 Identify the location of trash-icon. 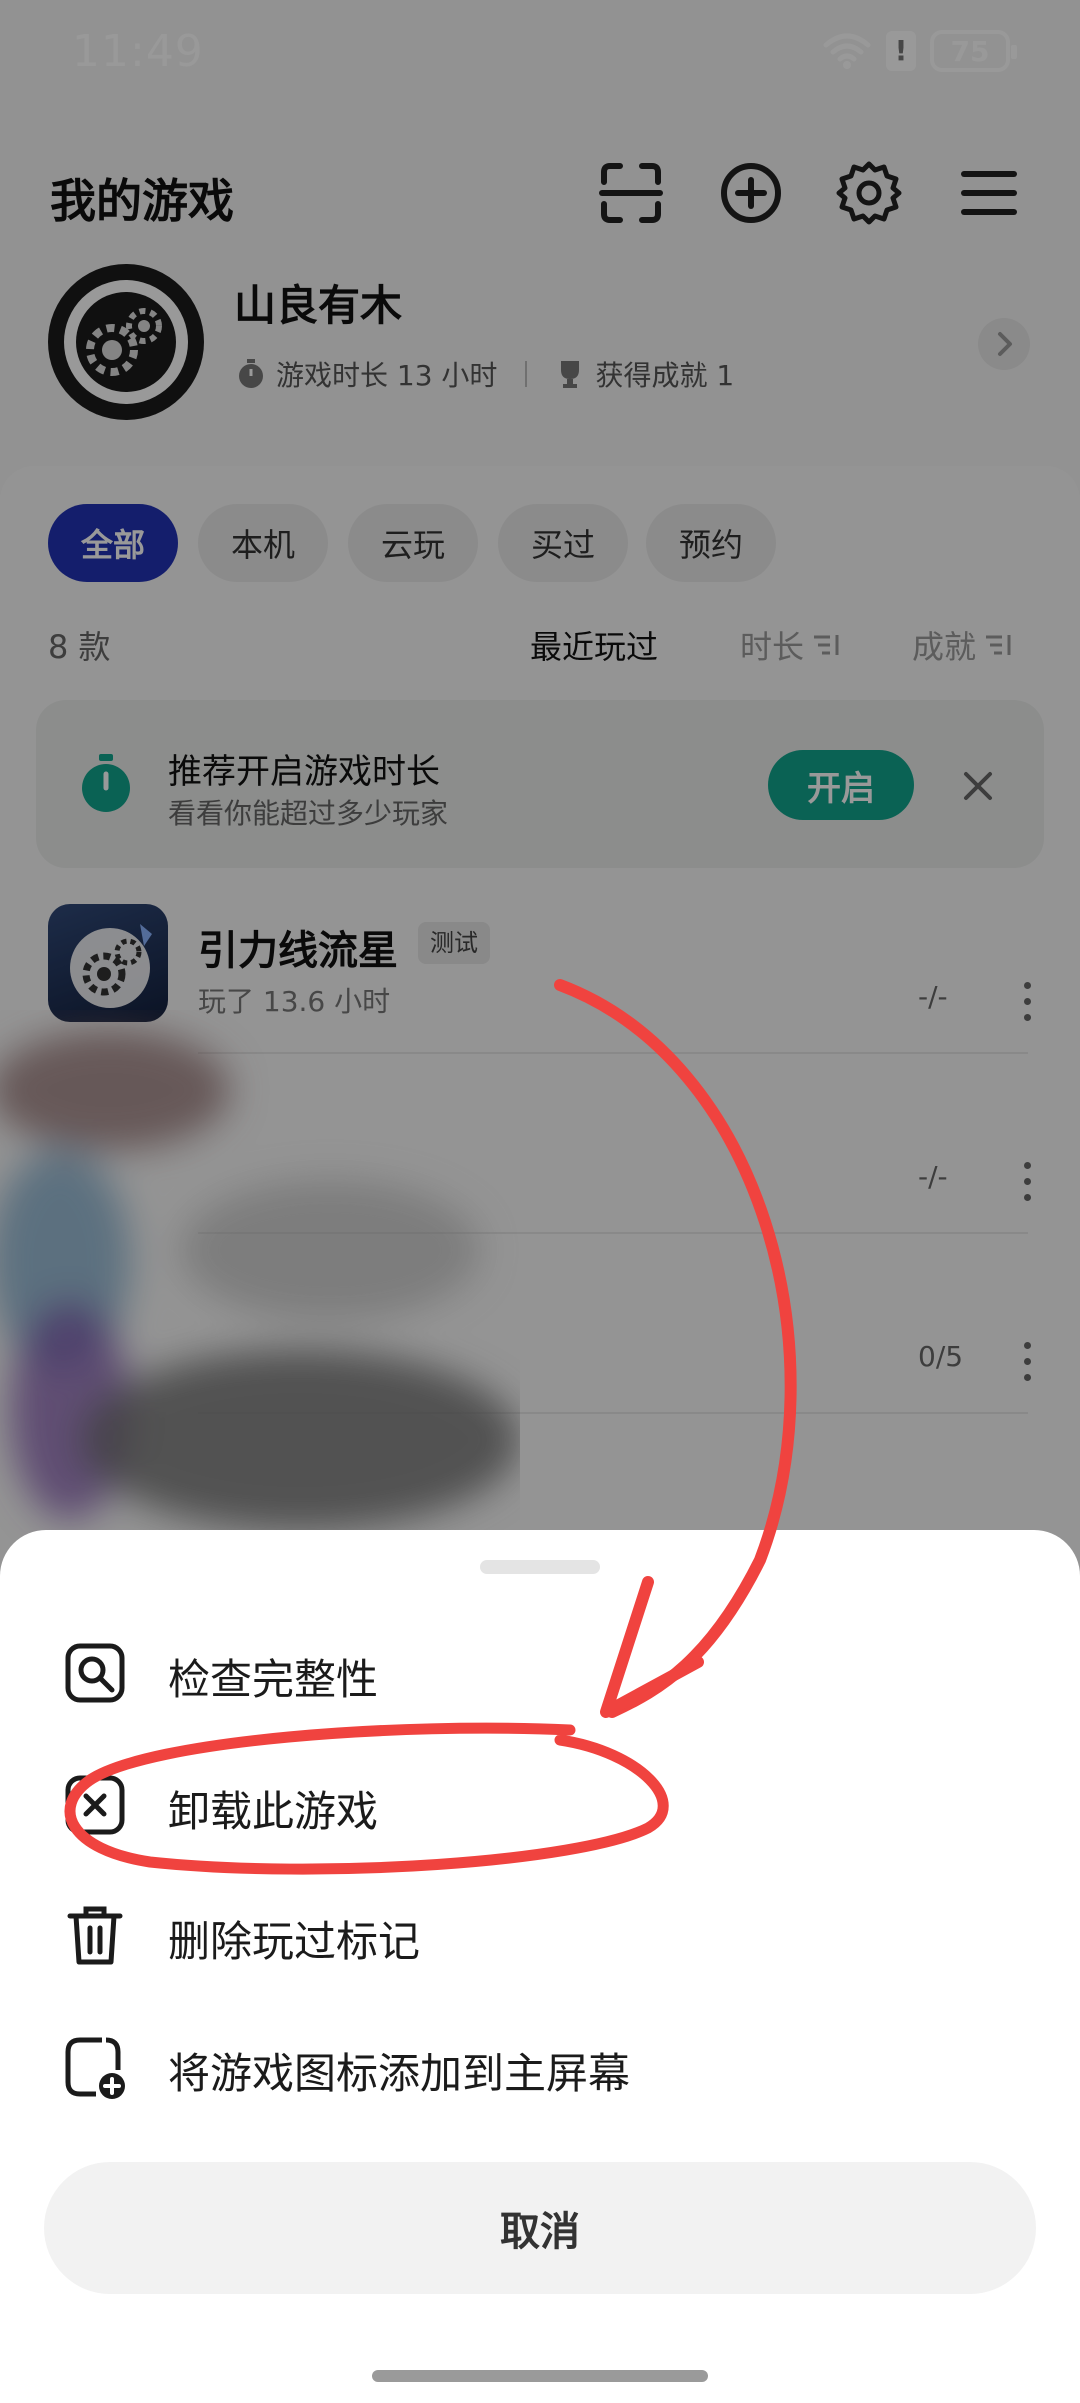
(95, 1935).